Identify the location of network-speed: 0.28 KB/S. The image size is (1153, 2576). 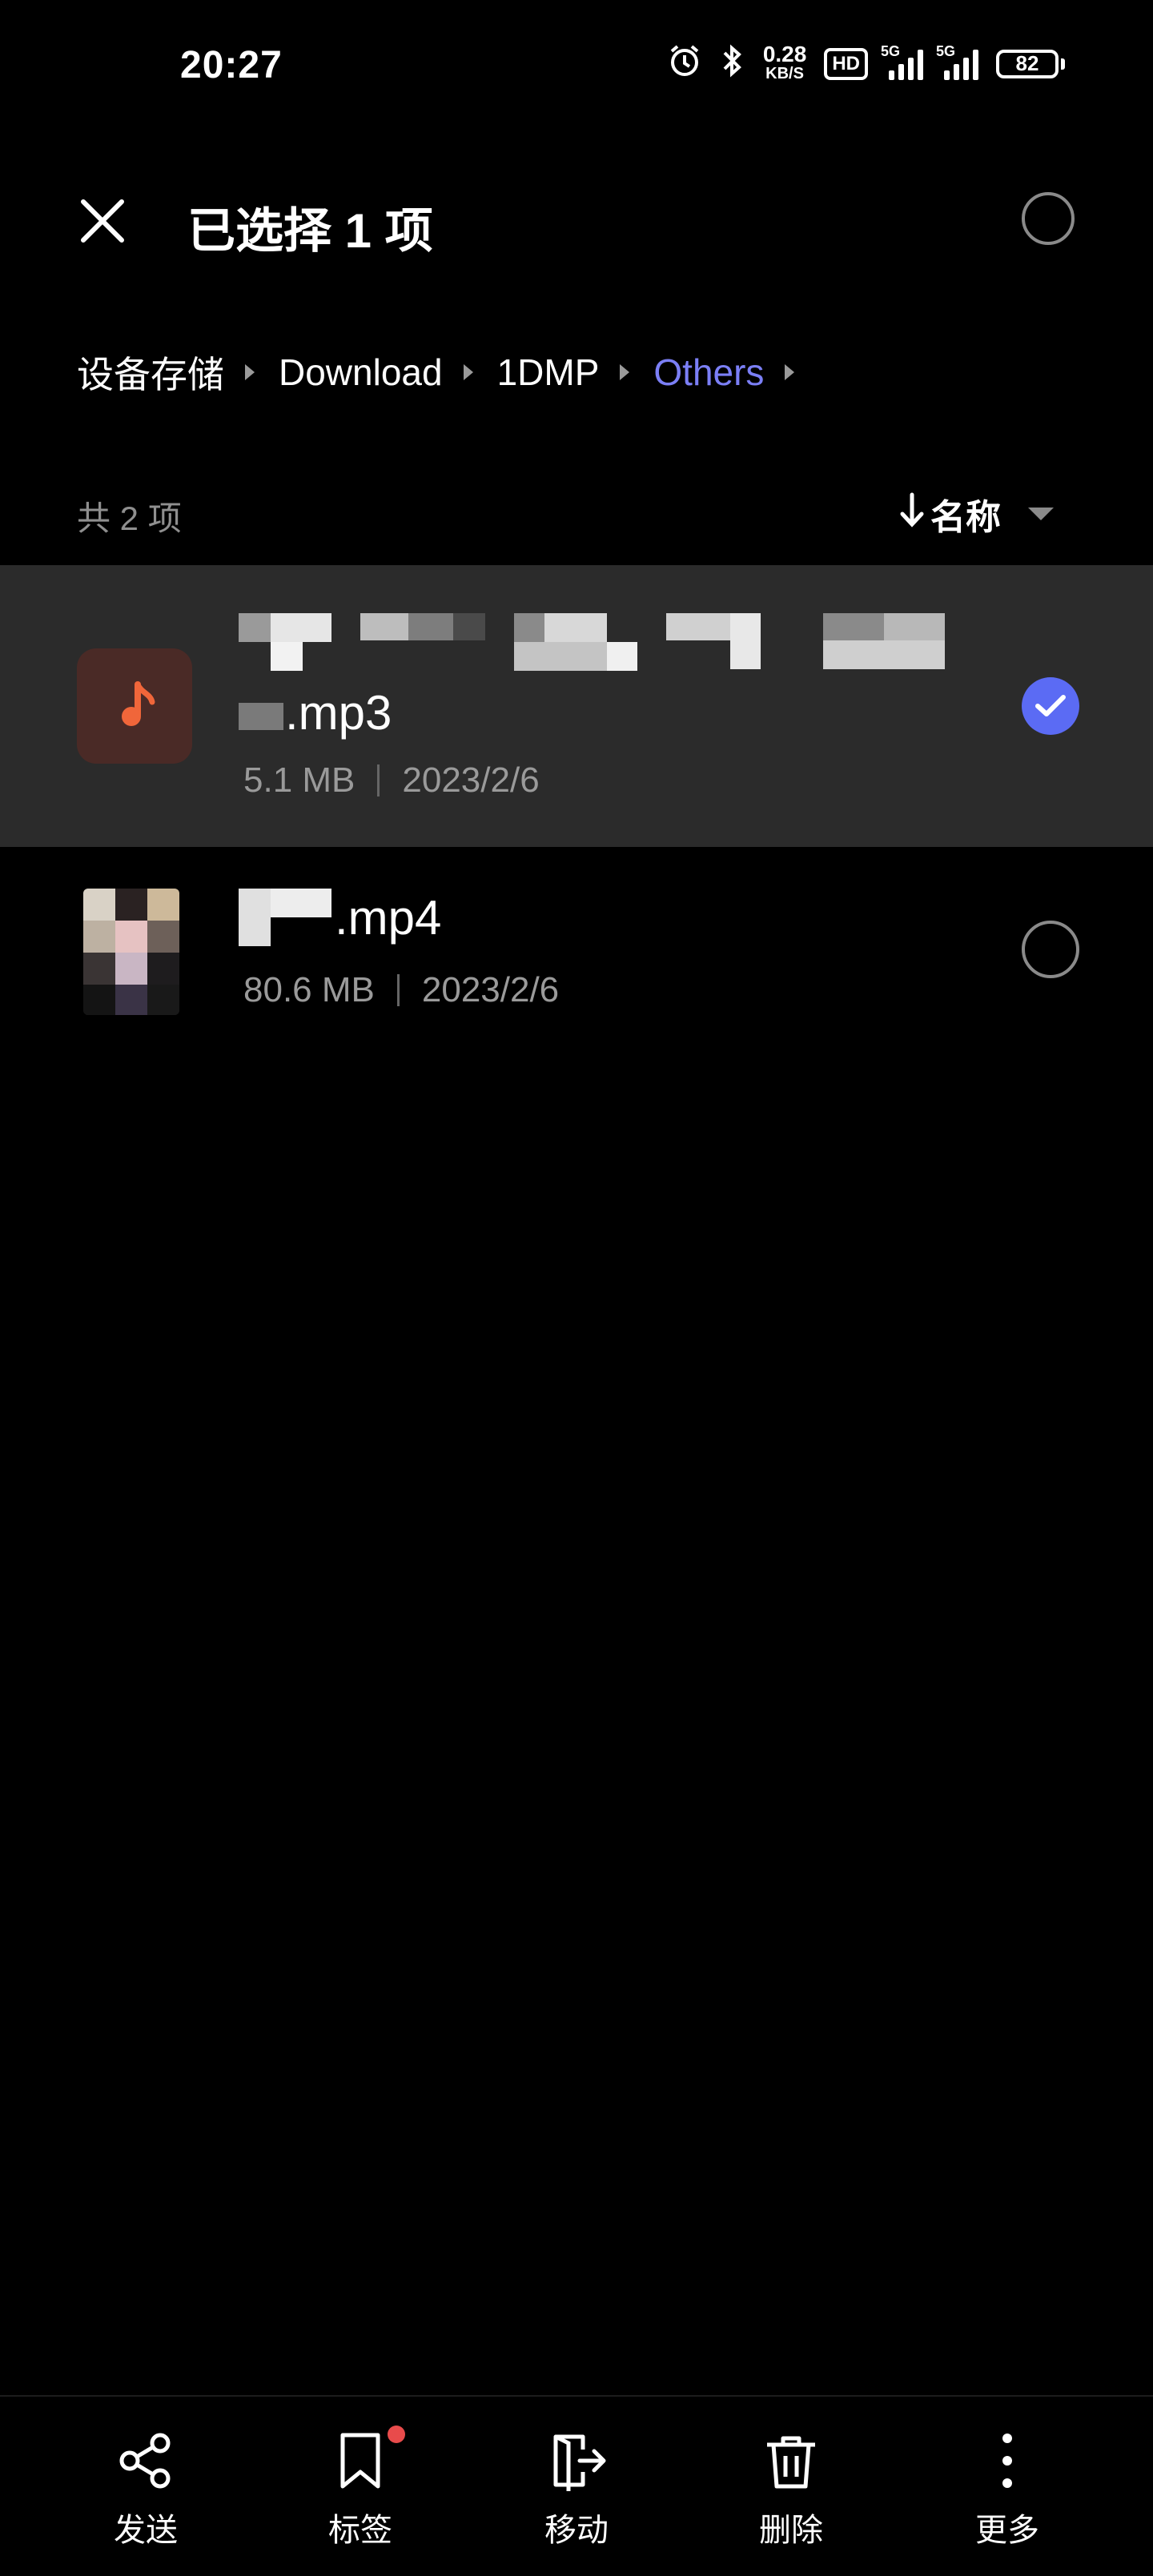
(785, 62).